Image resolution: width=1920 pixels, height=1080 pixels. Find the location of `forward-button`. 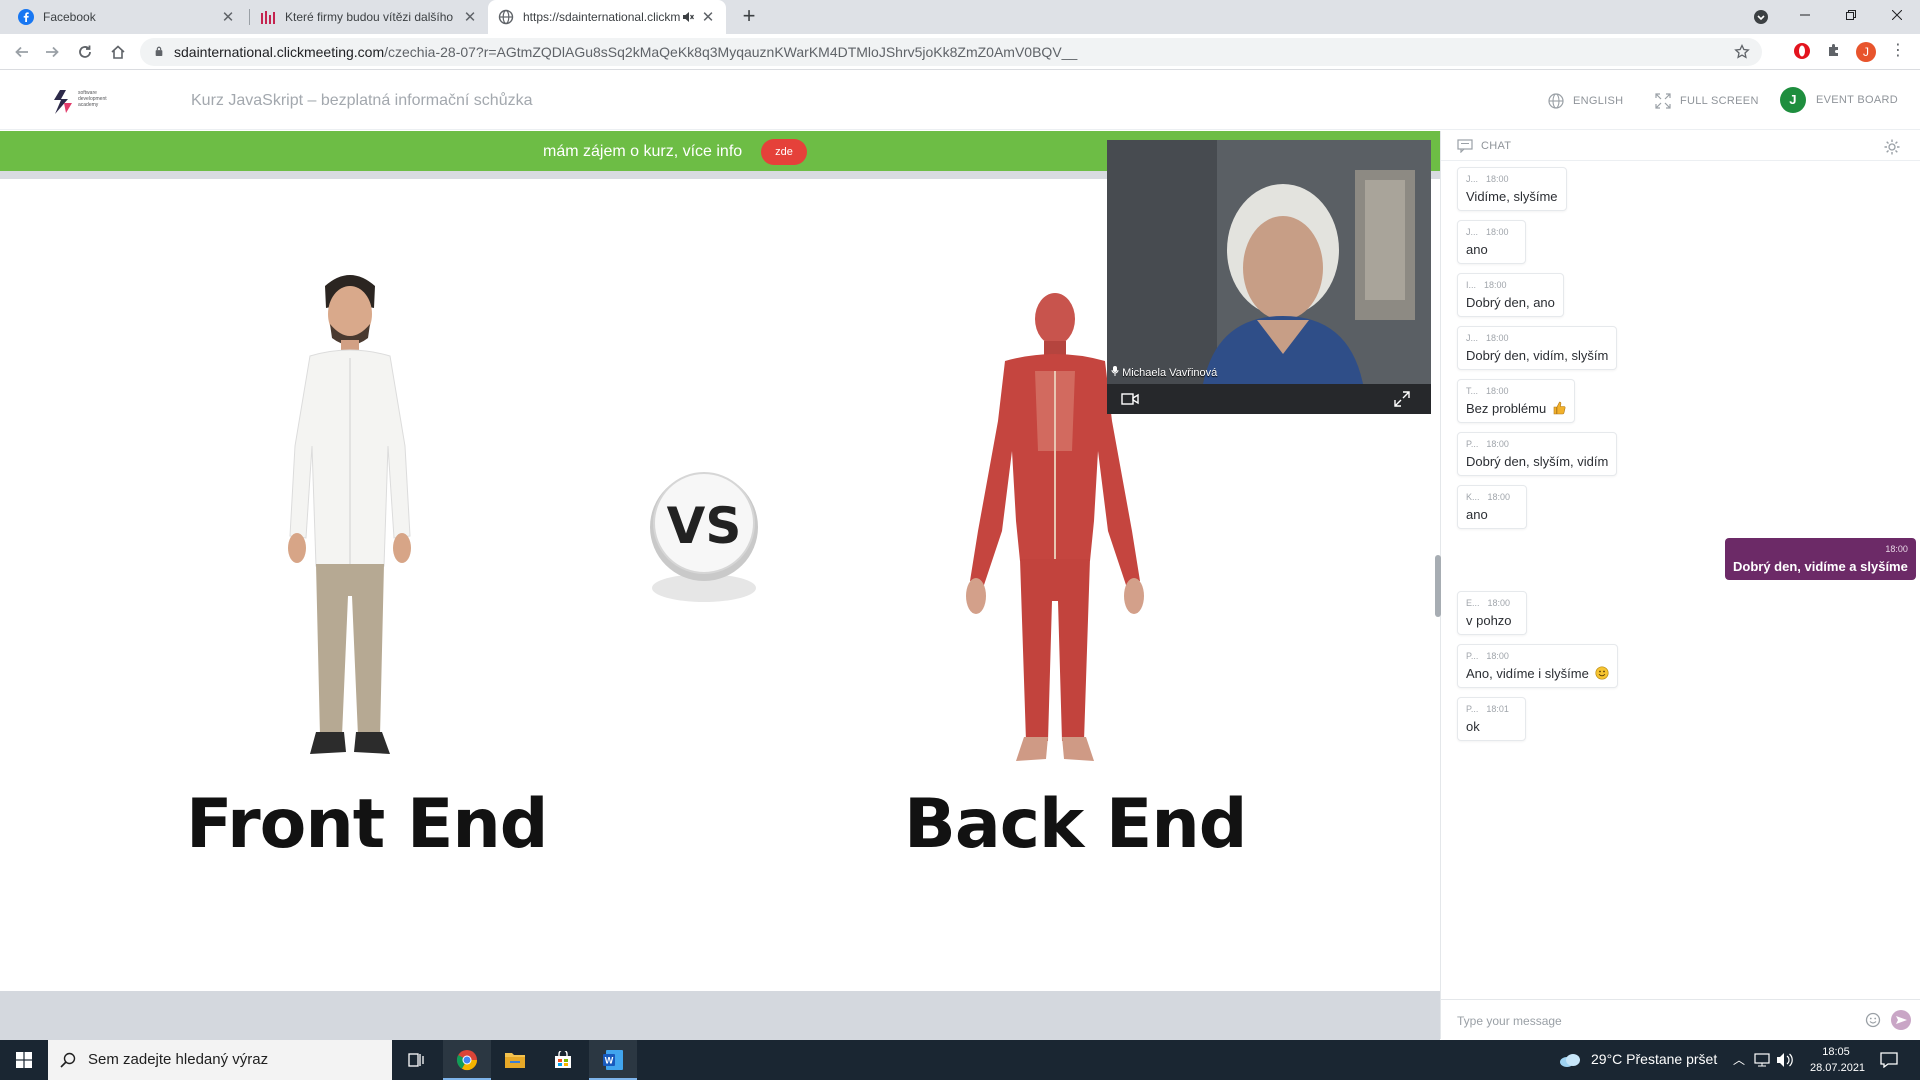

forward-button is located at coordinates (52, 52).